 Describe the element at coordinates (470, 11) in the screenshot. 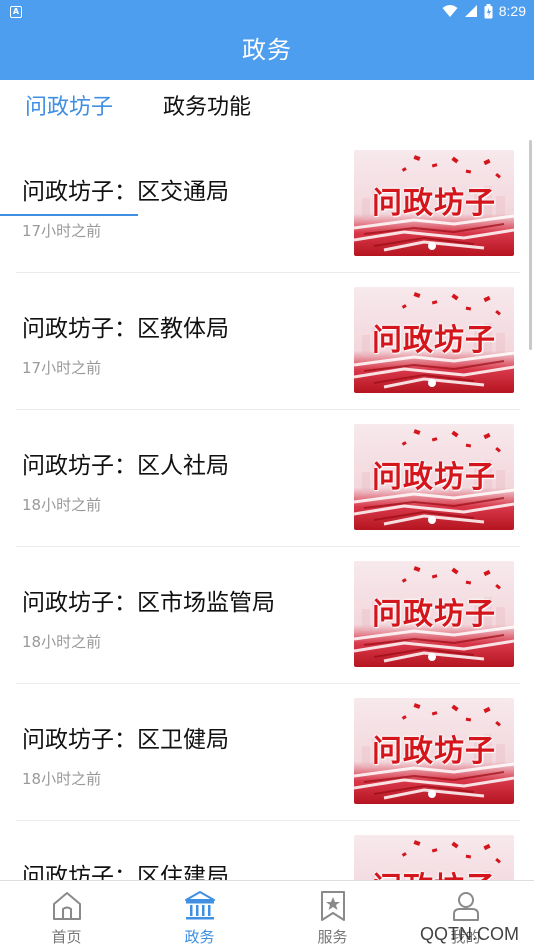

I see `signal-icon` at that location.